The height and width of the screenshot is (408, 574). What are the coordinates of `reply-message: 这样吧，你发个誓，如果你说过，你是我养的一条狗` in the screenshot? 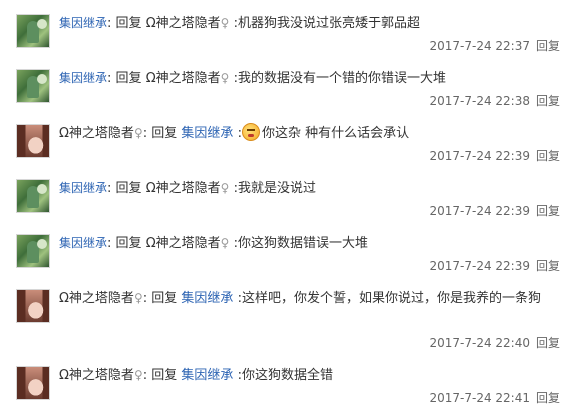 It's located at (391, 298).